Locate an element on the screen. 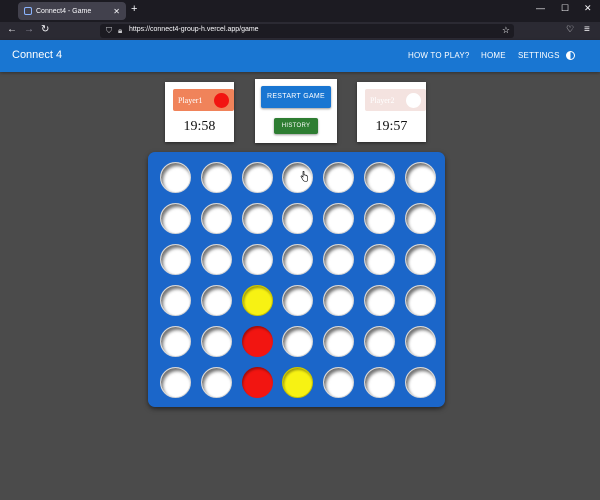 This screenshot has width=600, height=500. browser-tab: Connect4 - Game ✕ is located at coordinates (72, 11).